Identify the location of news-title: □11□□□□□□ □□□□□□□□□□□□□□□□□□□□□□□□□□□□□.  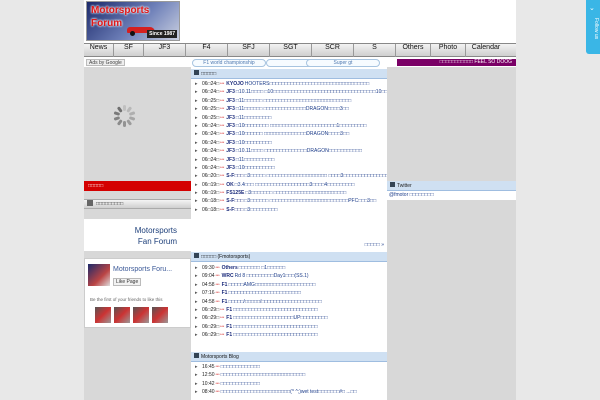
(293, 101).